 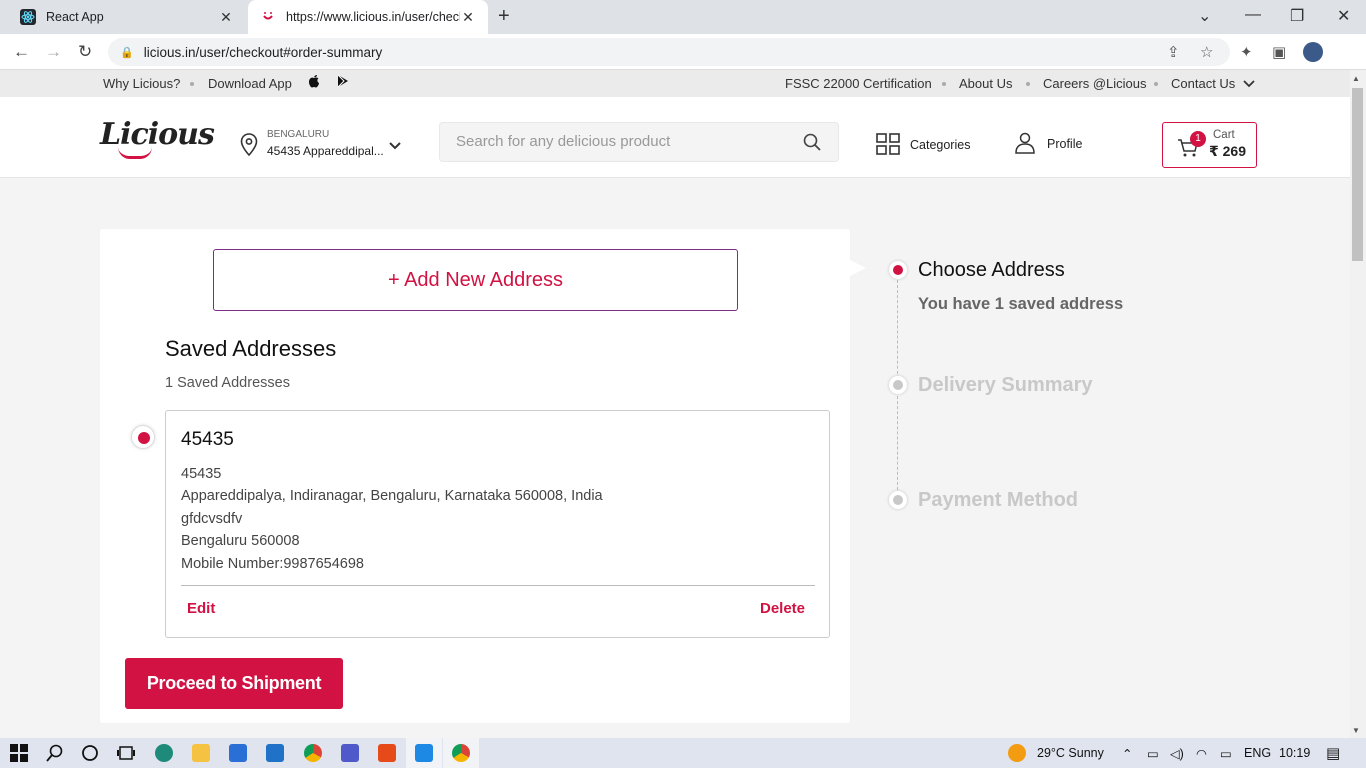 I want to click on file-explorer-icon, so click(x=201, y=753).